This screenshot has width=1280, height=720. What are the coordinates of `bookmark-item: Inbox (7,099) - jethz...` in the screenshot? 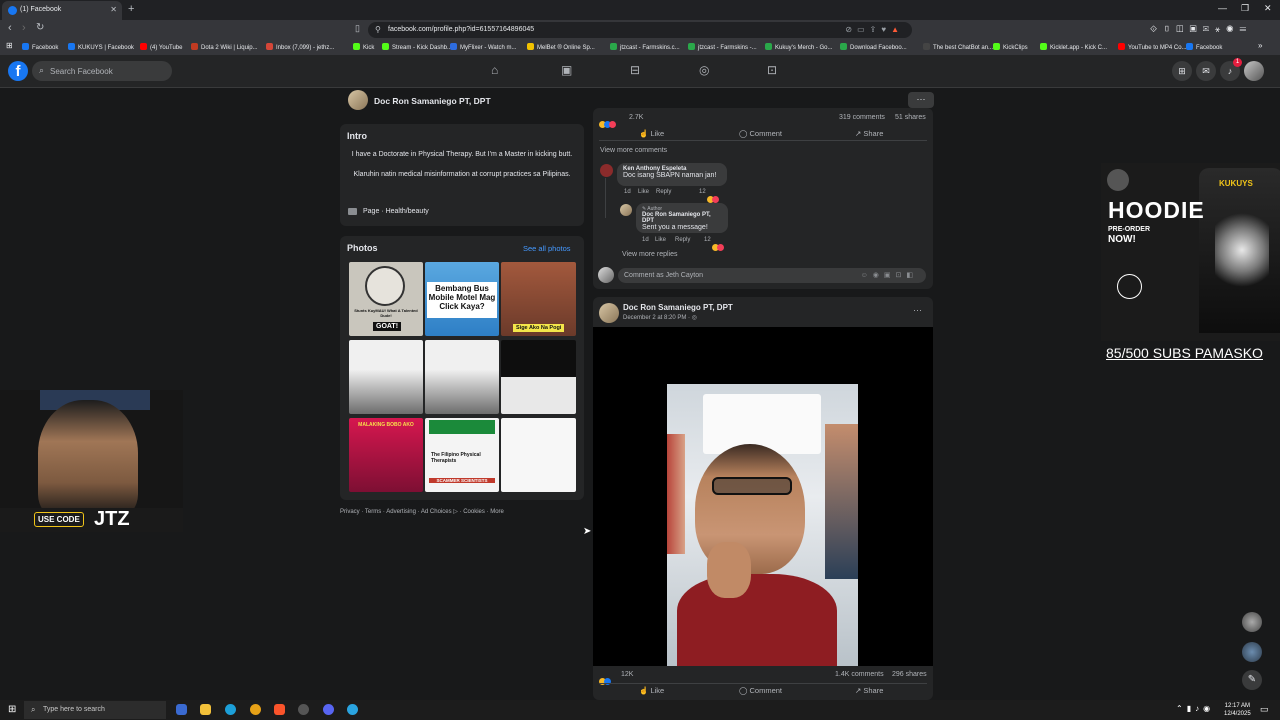 It's located at (300, 47).